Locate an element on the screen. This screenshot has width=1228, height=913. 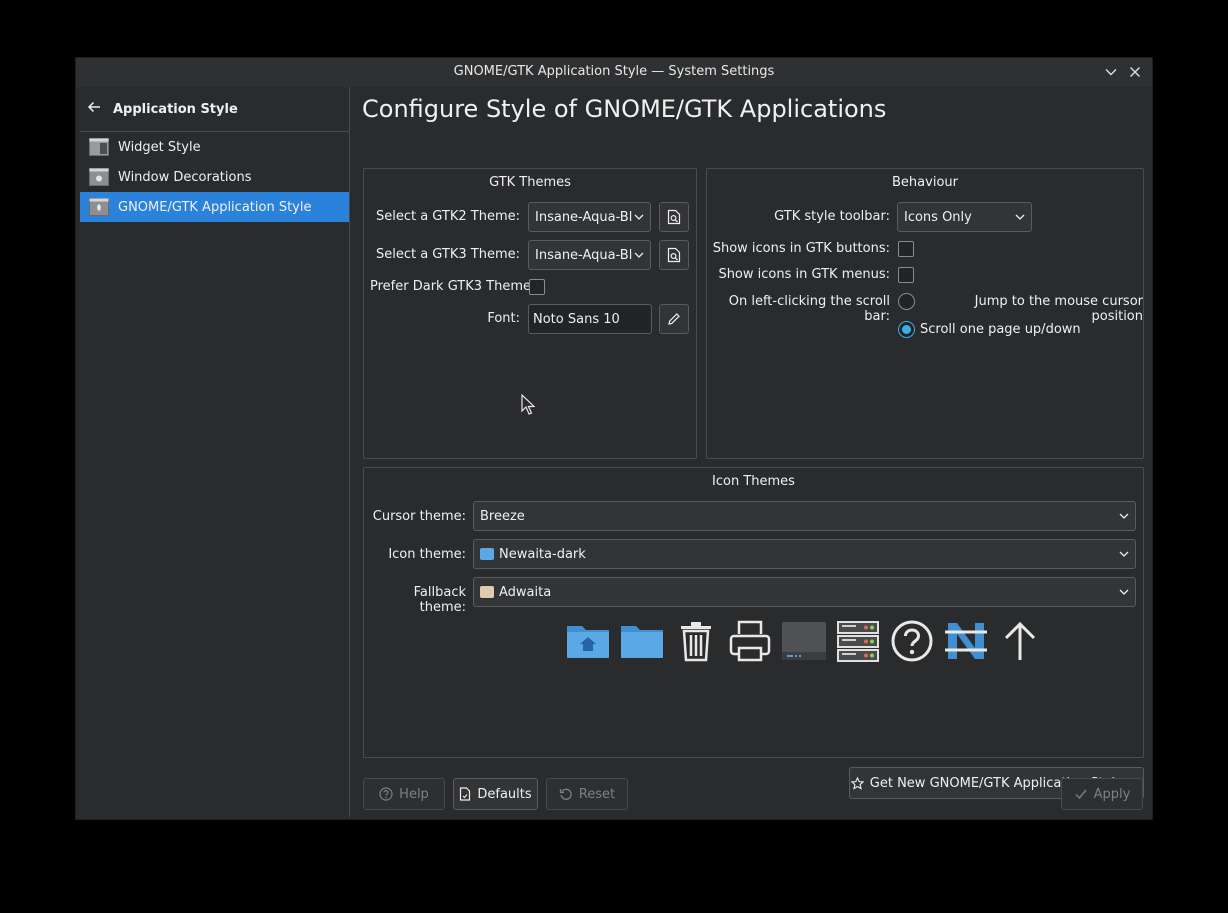
fallback-theme-label: Fallback theme: is located at coordinates (439, 600).